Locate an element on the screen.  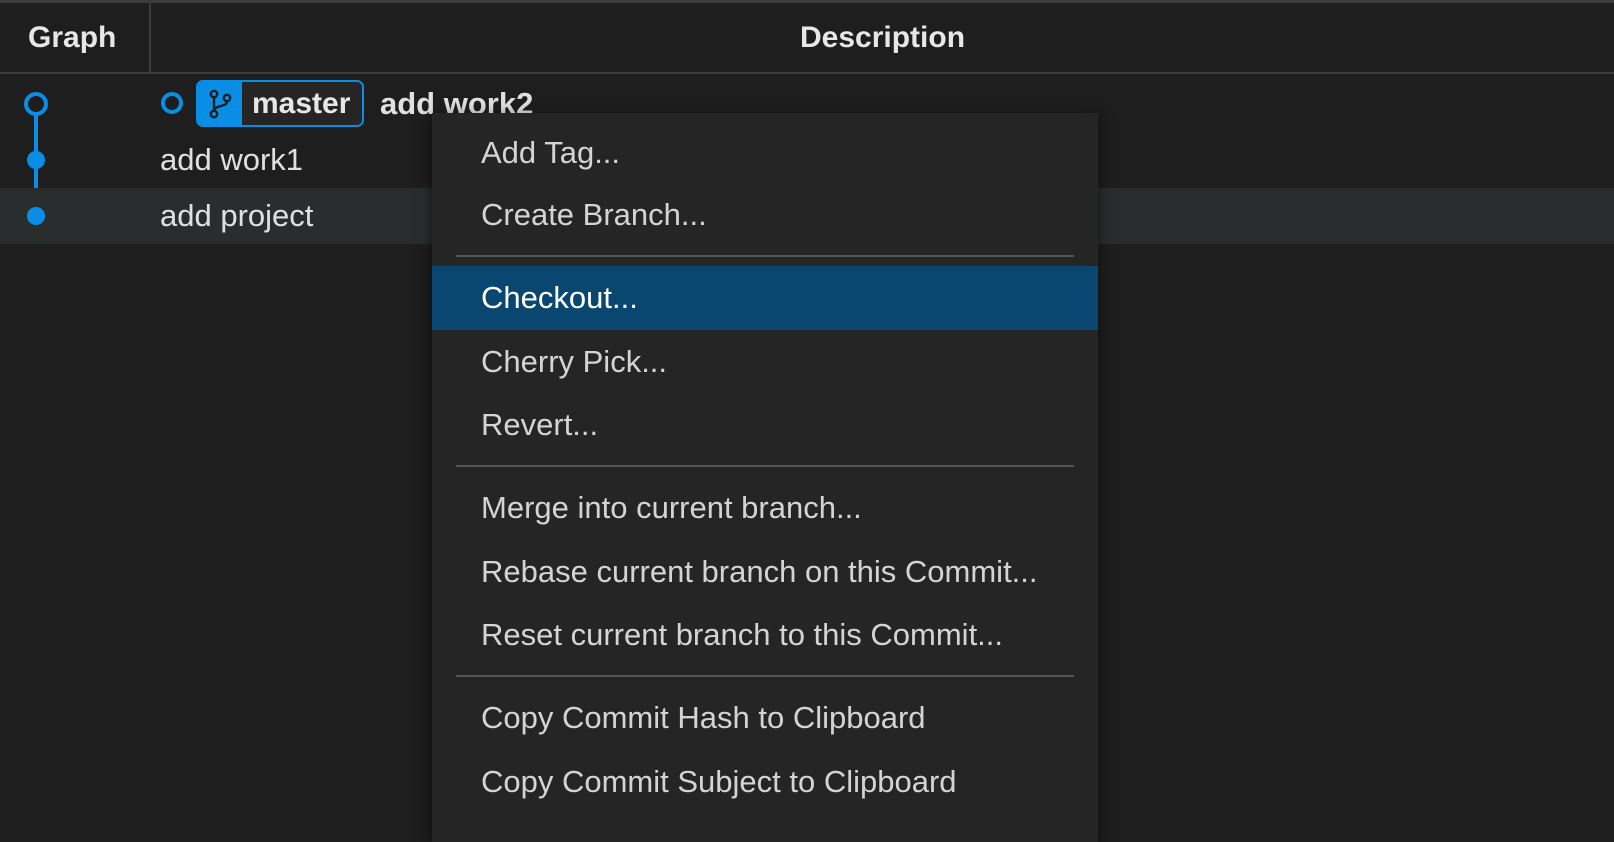
table-header: Graph Description is located at coordinates (807, 38).